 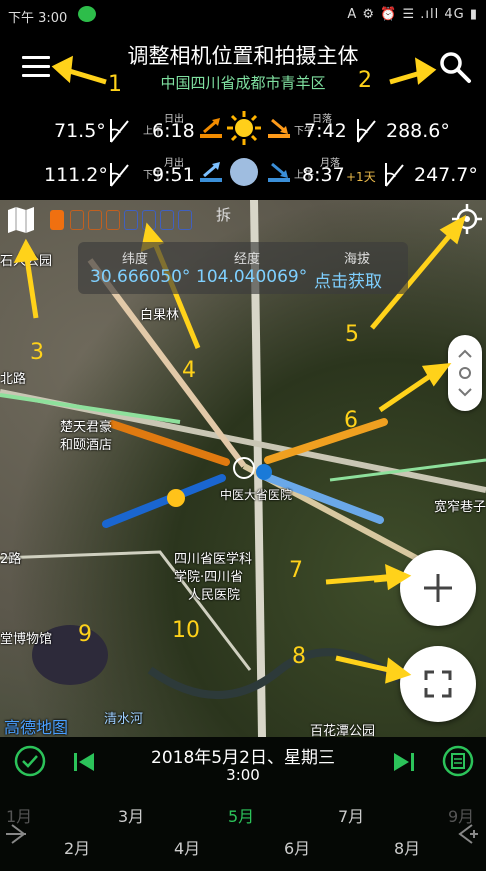 I want to click on sun-row: 71.5° 上午 日出 6:18 下午 日落 7:42 288.6°, so click(x=243, y=130).